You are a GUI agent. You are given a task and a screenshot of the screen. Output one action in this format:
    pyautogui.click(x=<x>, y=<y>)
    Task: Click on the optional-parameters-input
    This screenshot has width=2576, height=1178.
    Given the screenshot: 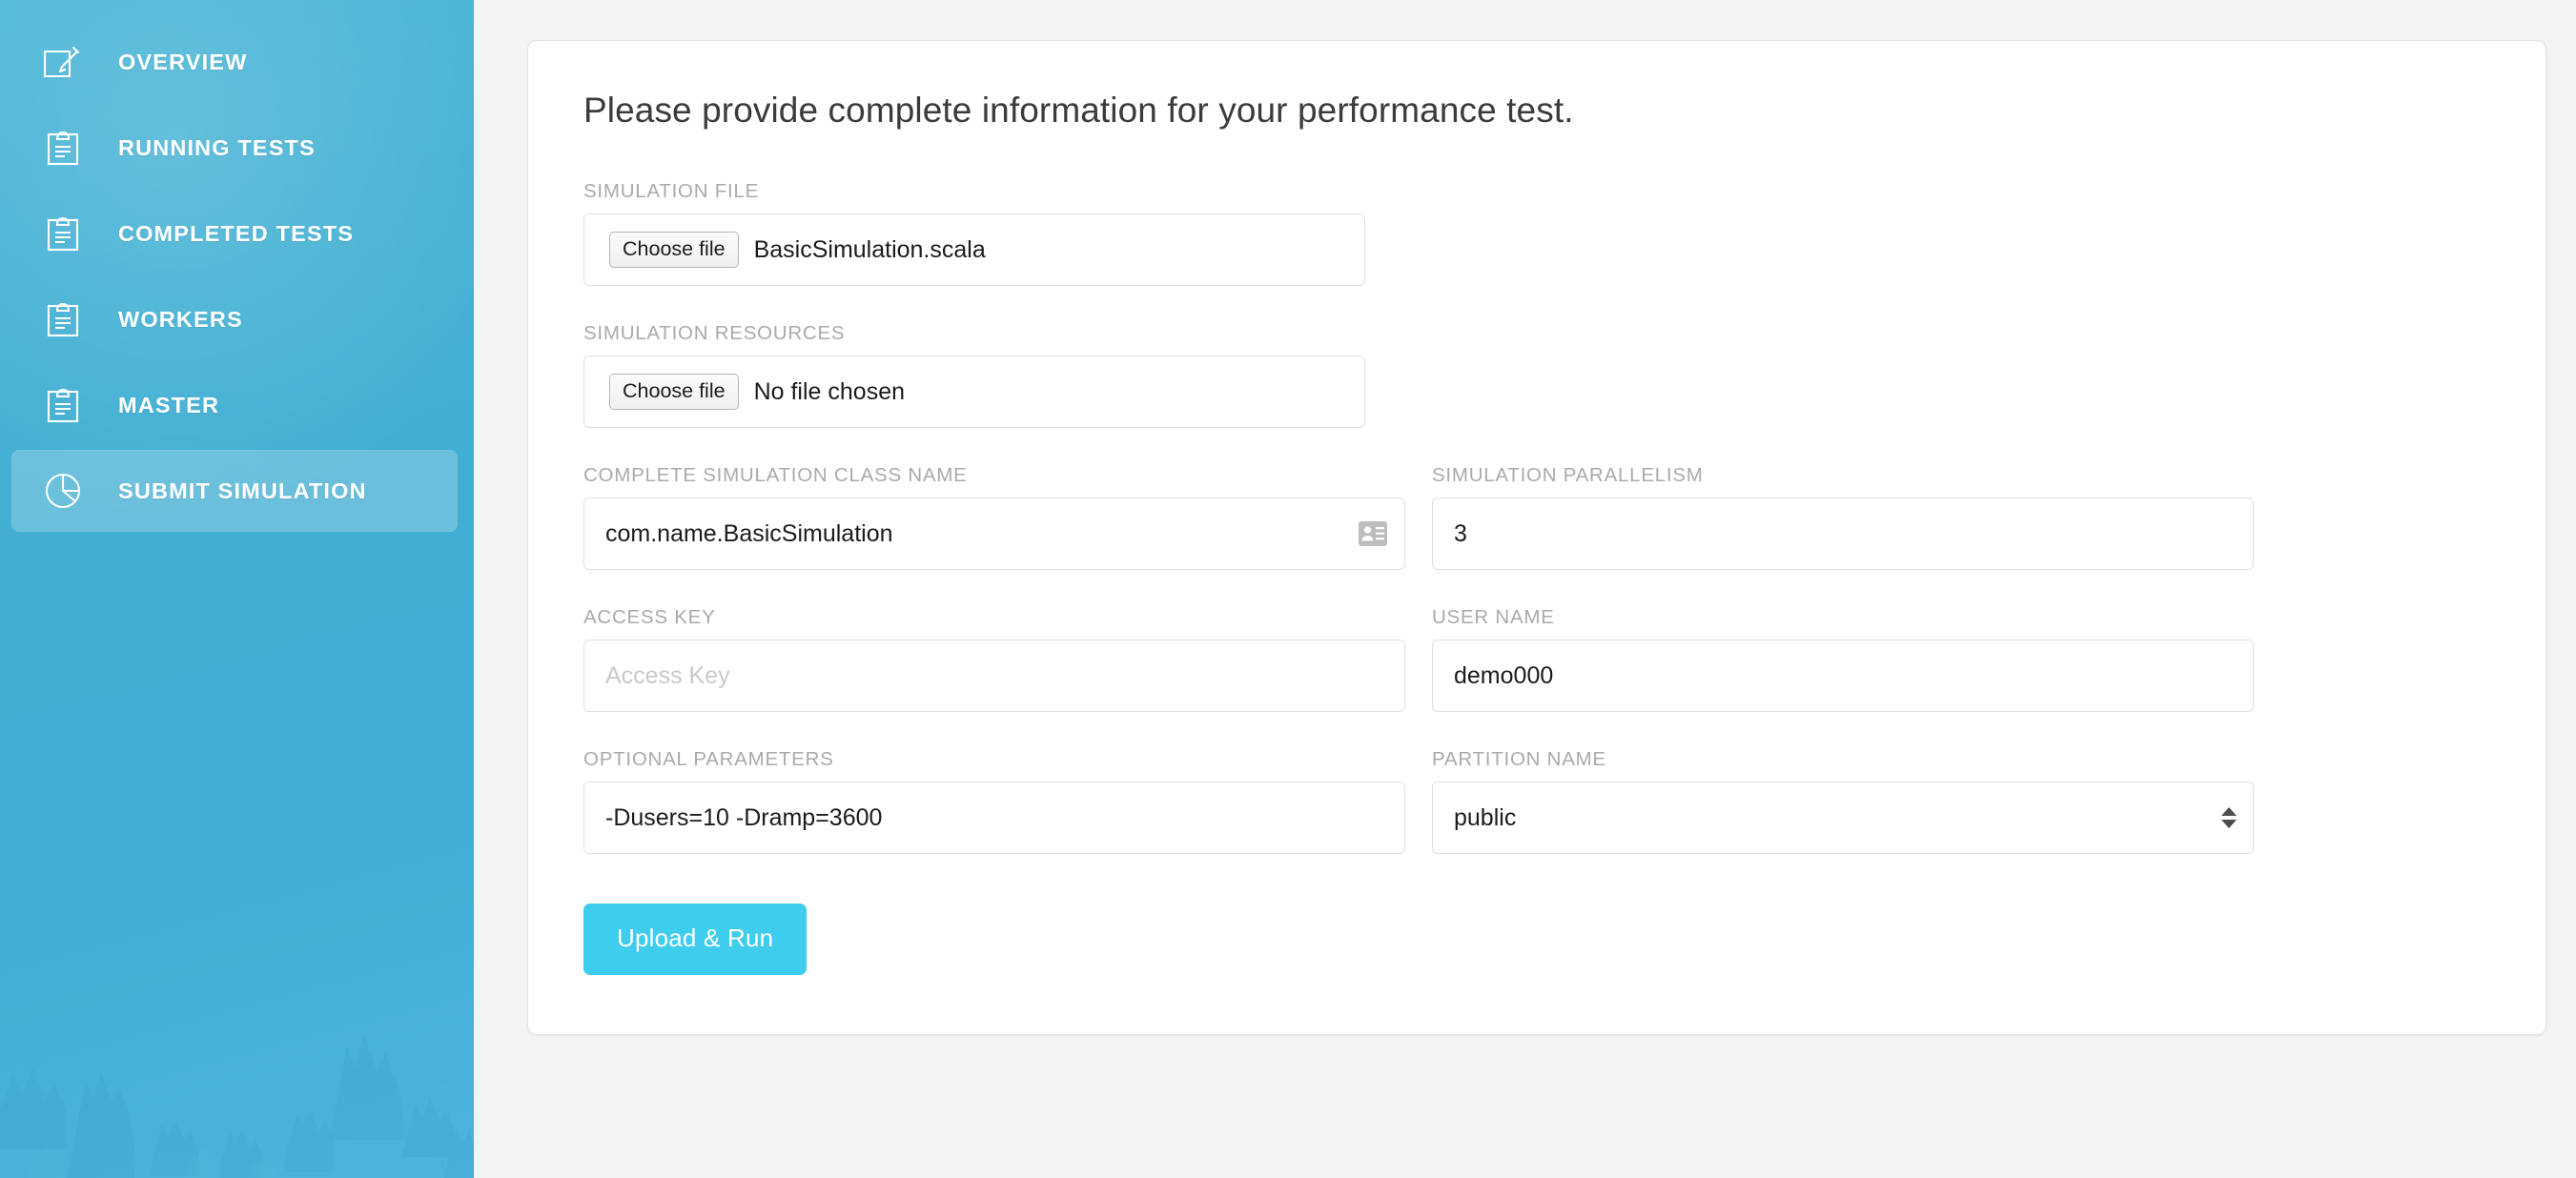 What is the action you would take?
    pyautogui.click(x=994, y=818)
    